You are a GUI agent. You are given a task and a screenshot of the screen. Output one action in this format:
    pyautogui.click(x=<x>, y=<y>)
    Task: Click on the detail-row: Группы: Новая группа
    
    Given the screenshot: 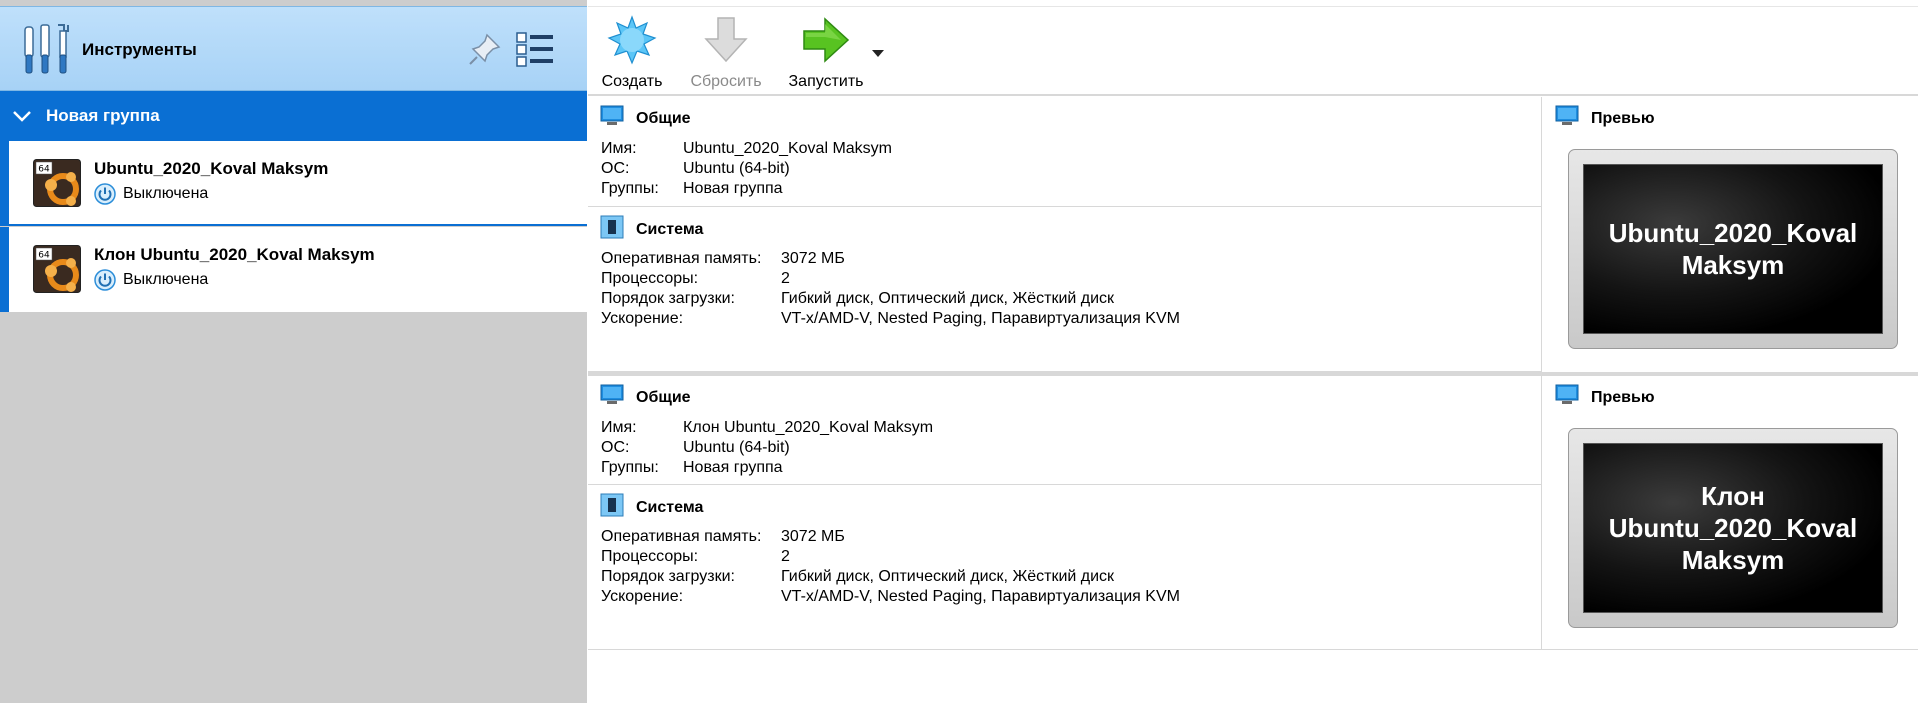 What is the action you would take?
    pyautogui.click(x=746, y=189)
    